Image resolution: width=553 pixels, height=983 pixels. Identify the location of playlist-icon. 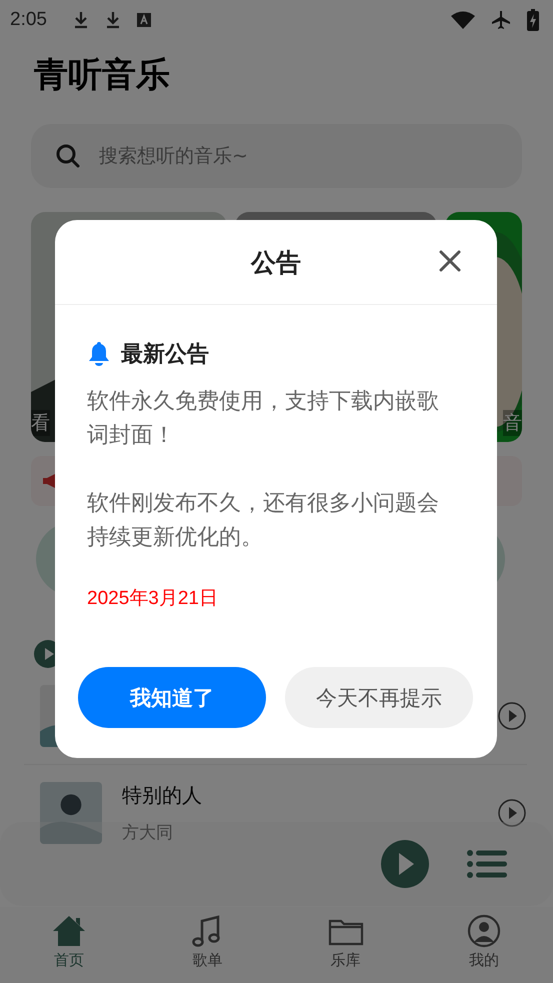
(487, 864).